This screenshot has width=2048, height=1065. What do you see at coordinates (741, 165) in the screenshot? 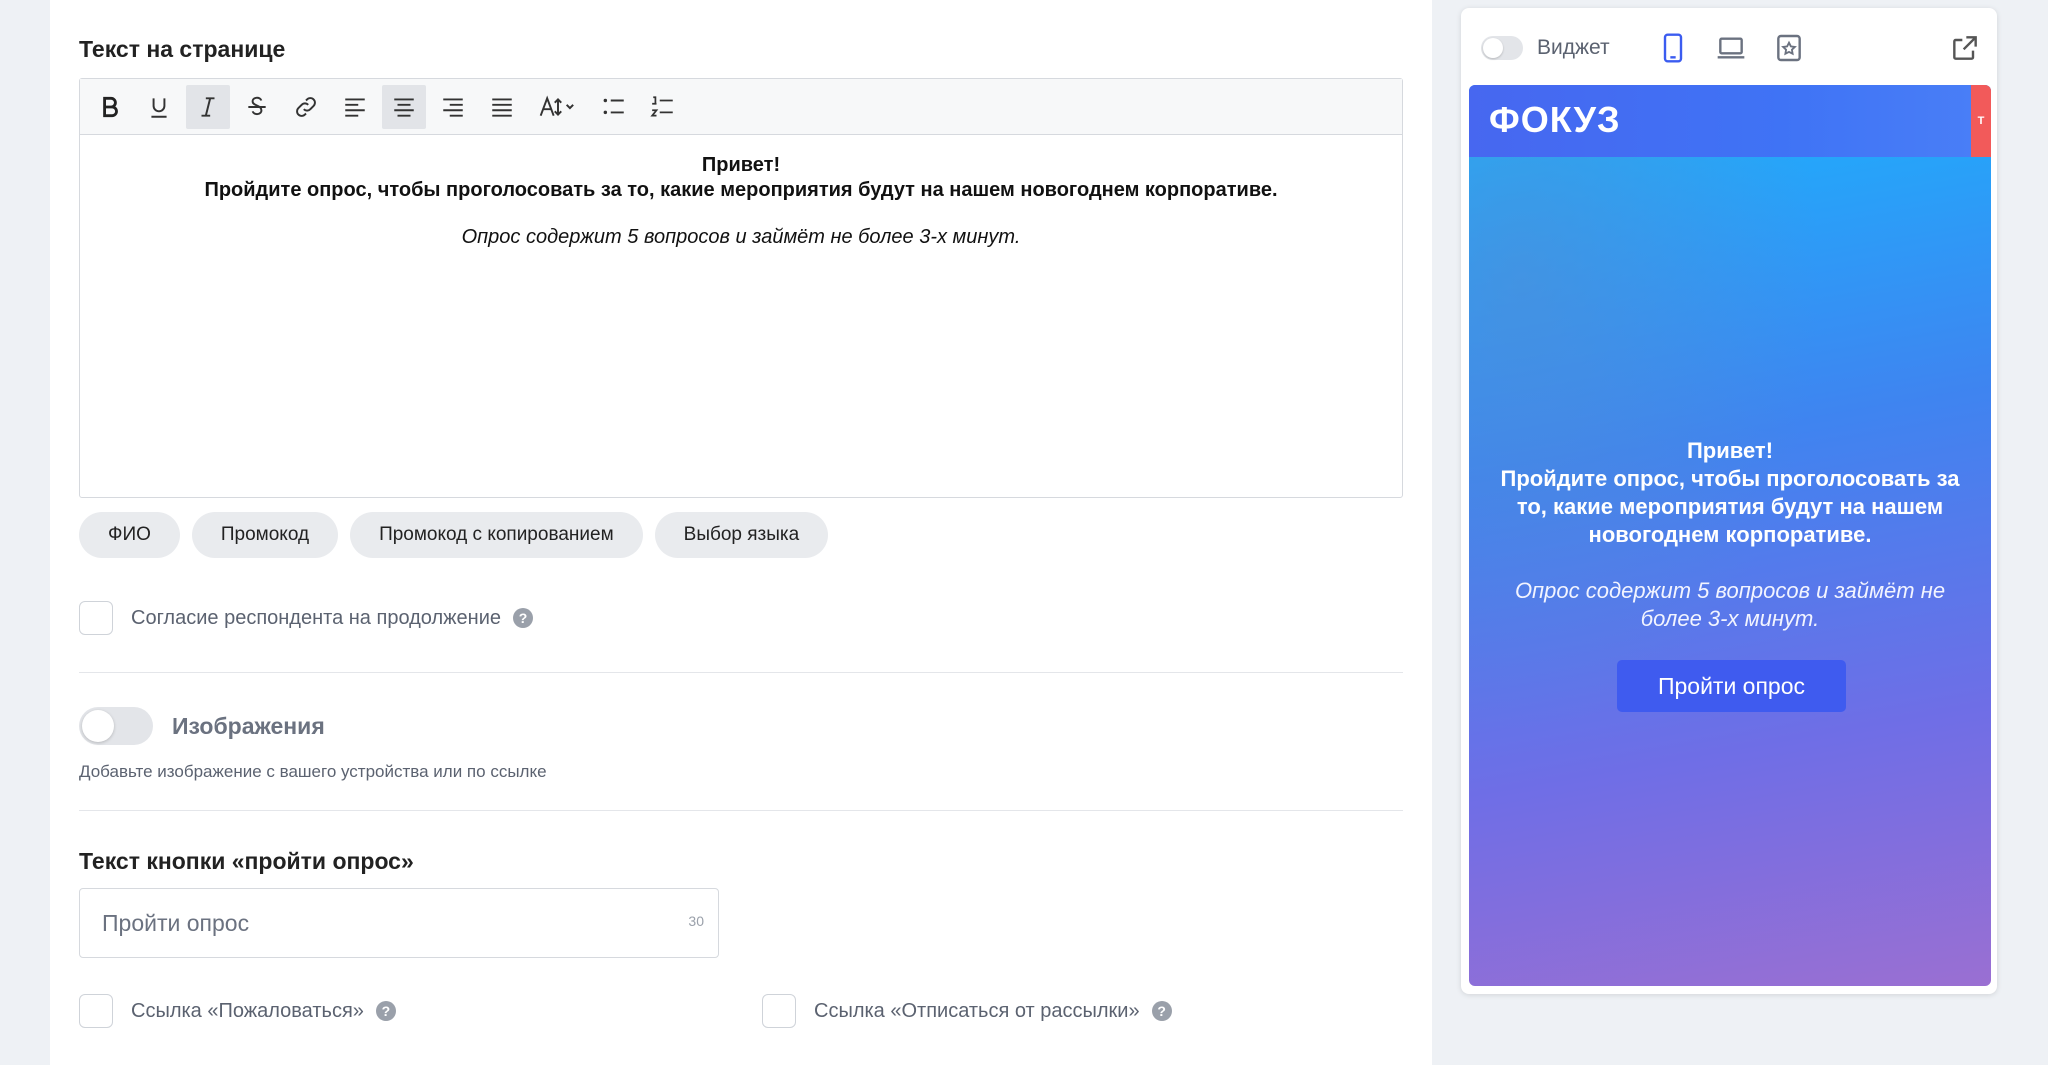
I see `editor-line-greeting: Привет!` at bounding box center [741, 165].